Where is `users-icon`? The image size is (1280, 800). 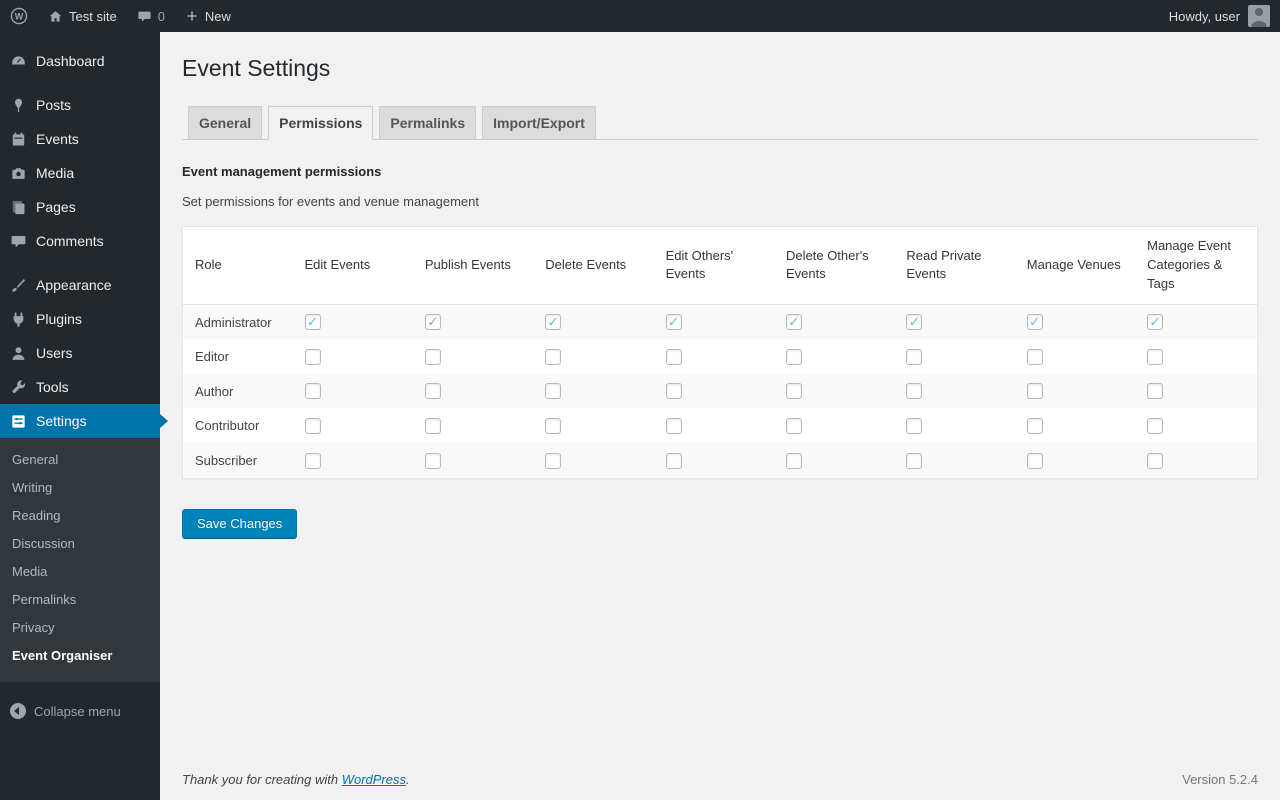
users-icon is located at coordinates (18, 353).